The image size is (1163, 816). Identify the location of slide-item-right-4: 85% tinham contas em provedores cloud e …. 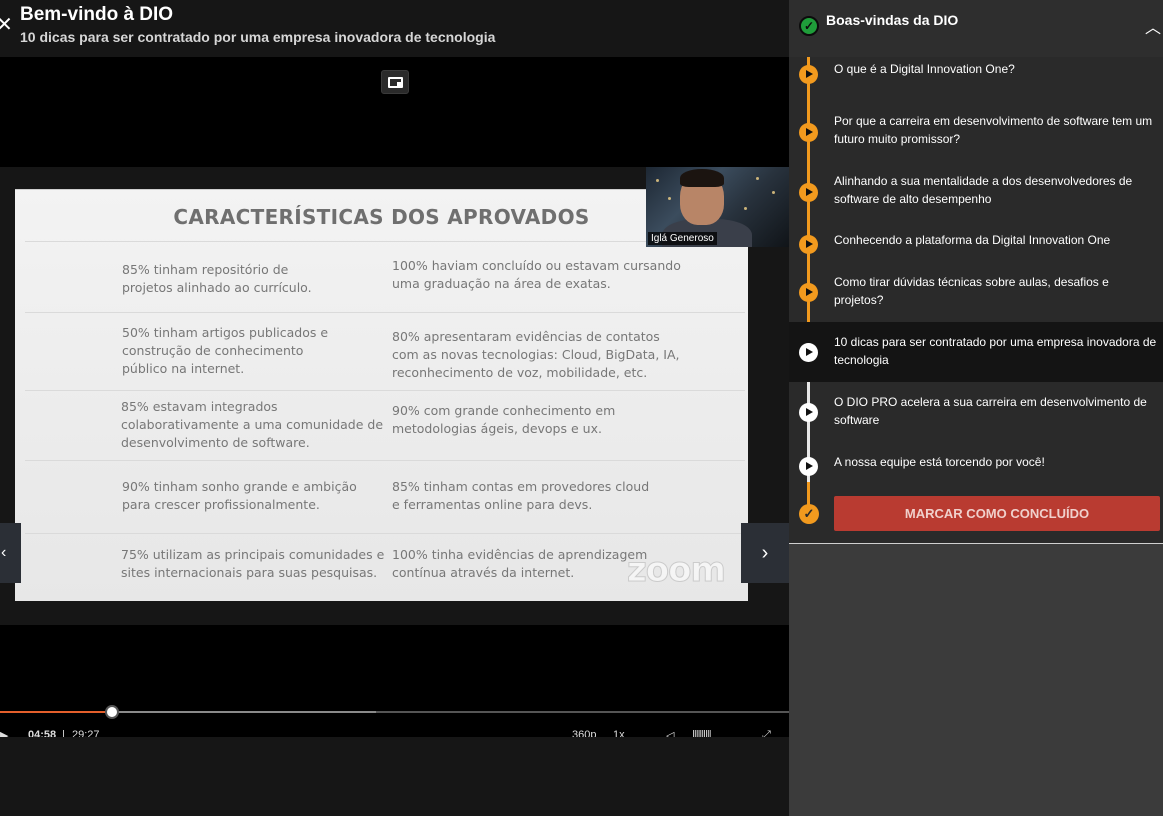
(521, 495).